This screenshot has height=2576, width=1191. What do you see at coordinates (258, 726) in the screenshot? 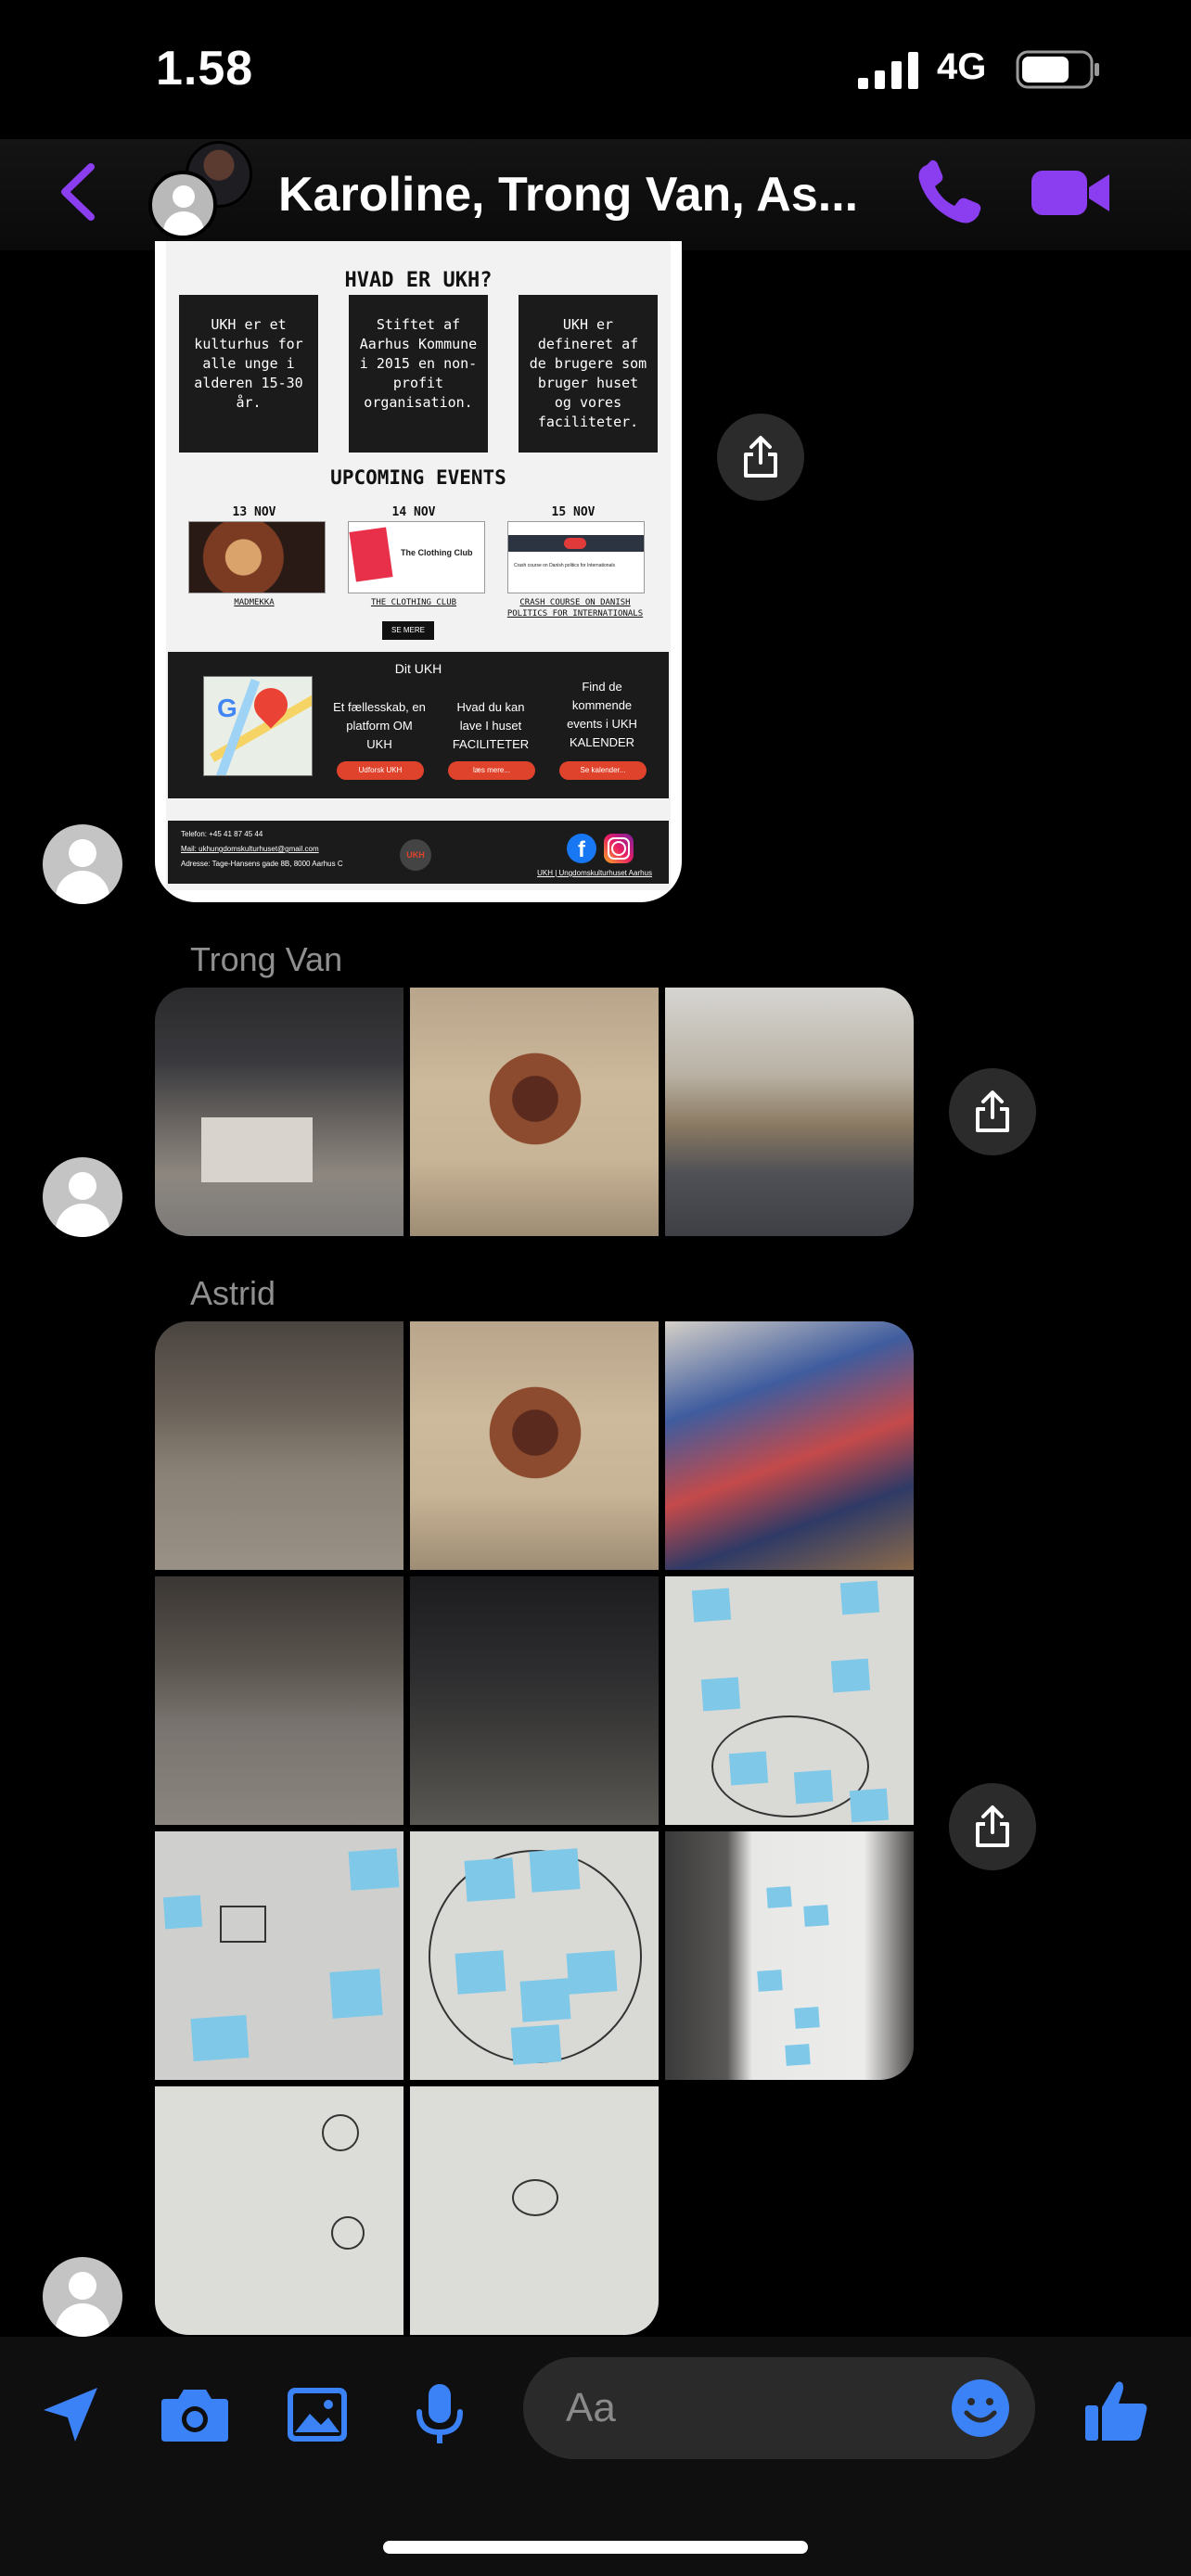
I see `map-icon: G` at bounding box center [258, 726].